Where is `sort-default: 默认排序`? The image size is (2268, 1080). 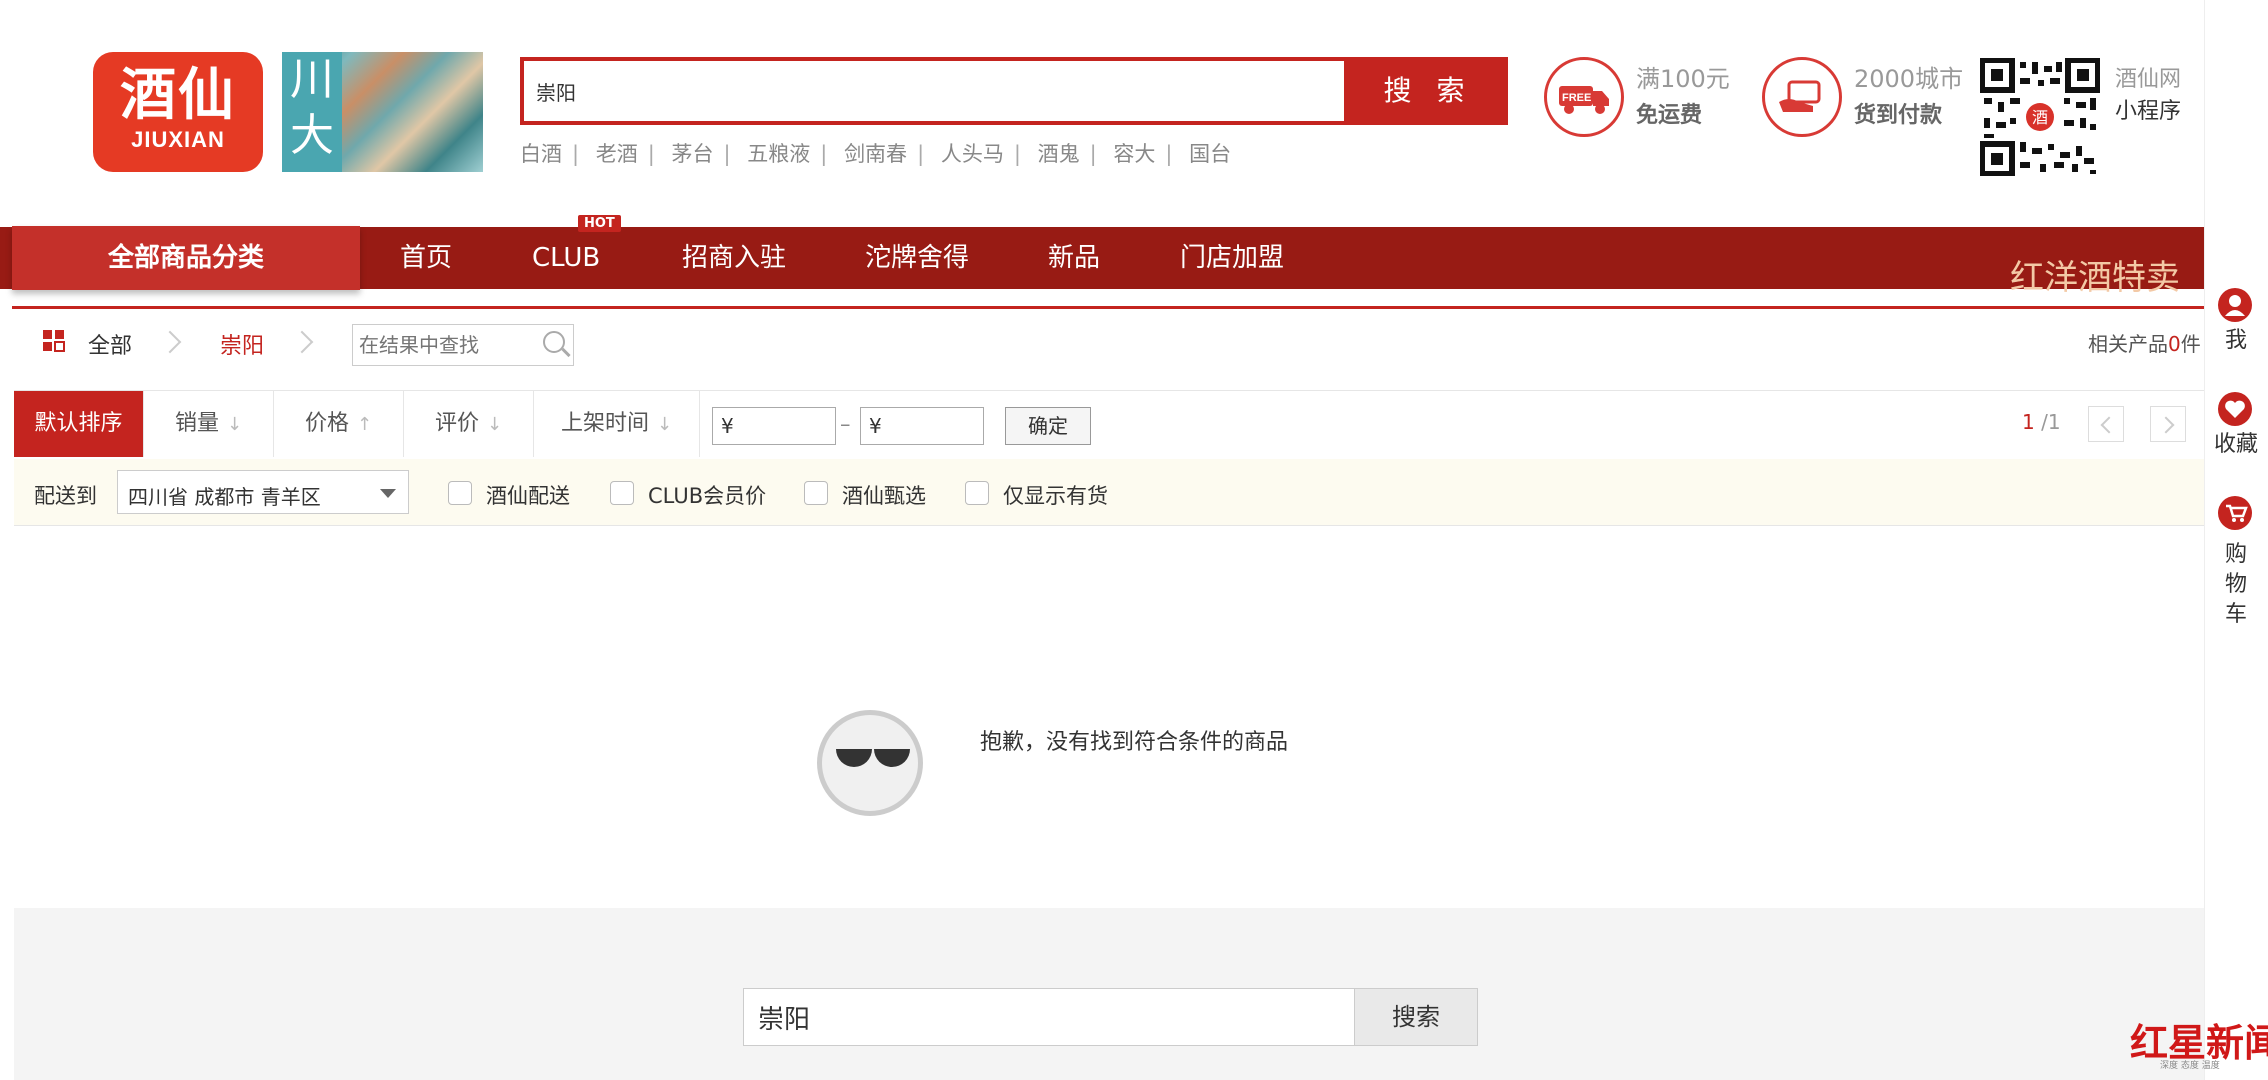
sort-default: 默认排序 is located at coordinates (79, 424).